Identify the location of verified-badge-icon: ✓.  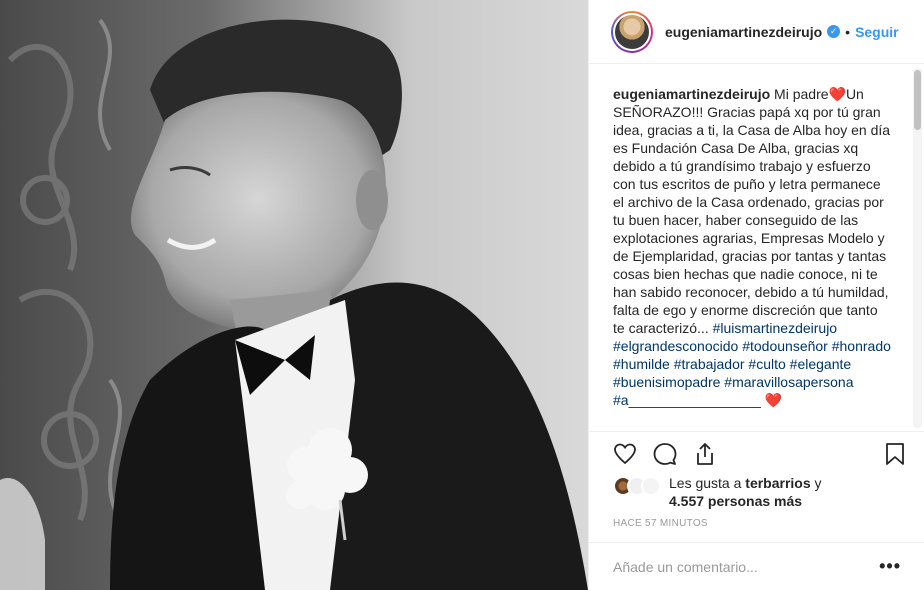
(834, 31).